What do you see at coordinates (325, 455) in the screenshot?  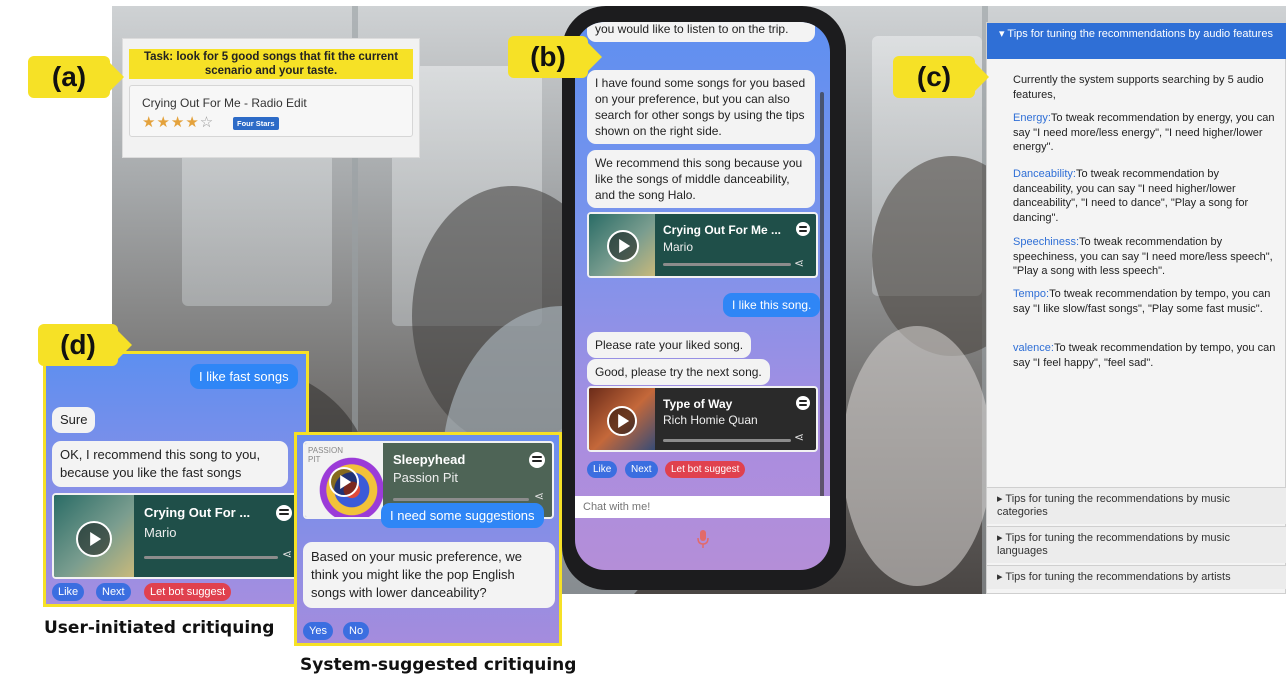 I see `album-art-text: PASSION PIT` at bounding box center [325, 455].